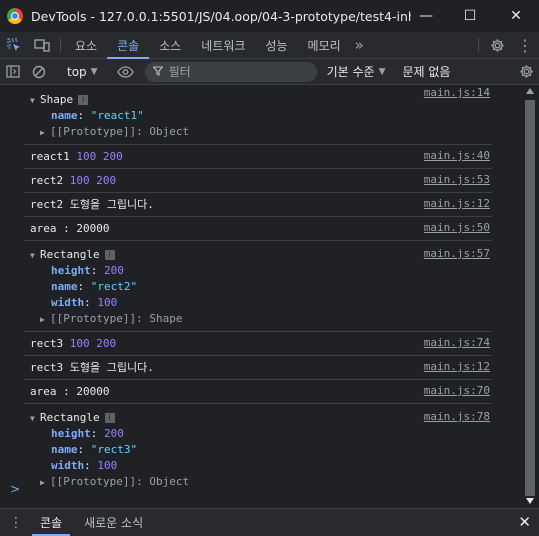 This screenshot has height=536, width=539. What do you see at coordinates (16, 522) in the screenshot?
I see `drawer-menu-icon: ⋮` at bounding box center [16, 522].